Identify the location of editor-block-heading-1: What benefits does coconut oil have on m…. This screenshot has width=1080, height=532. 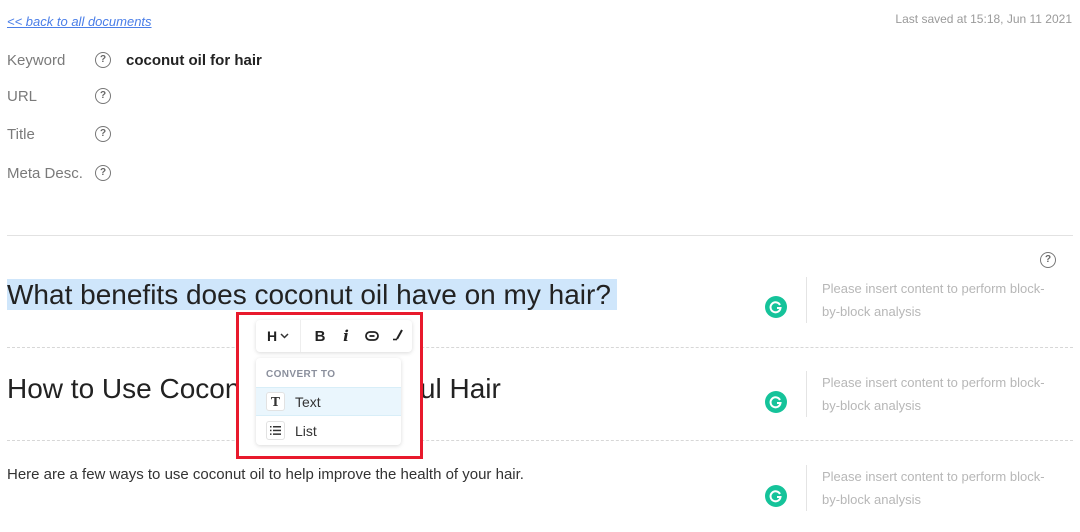
(312, 295).